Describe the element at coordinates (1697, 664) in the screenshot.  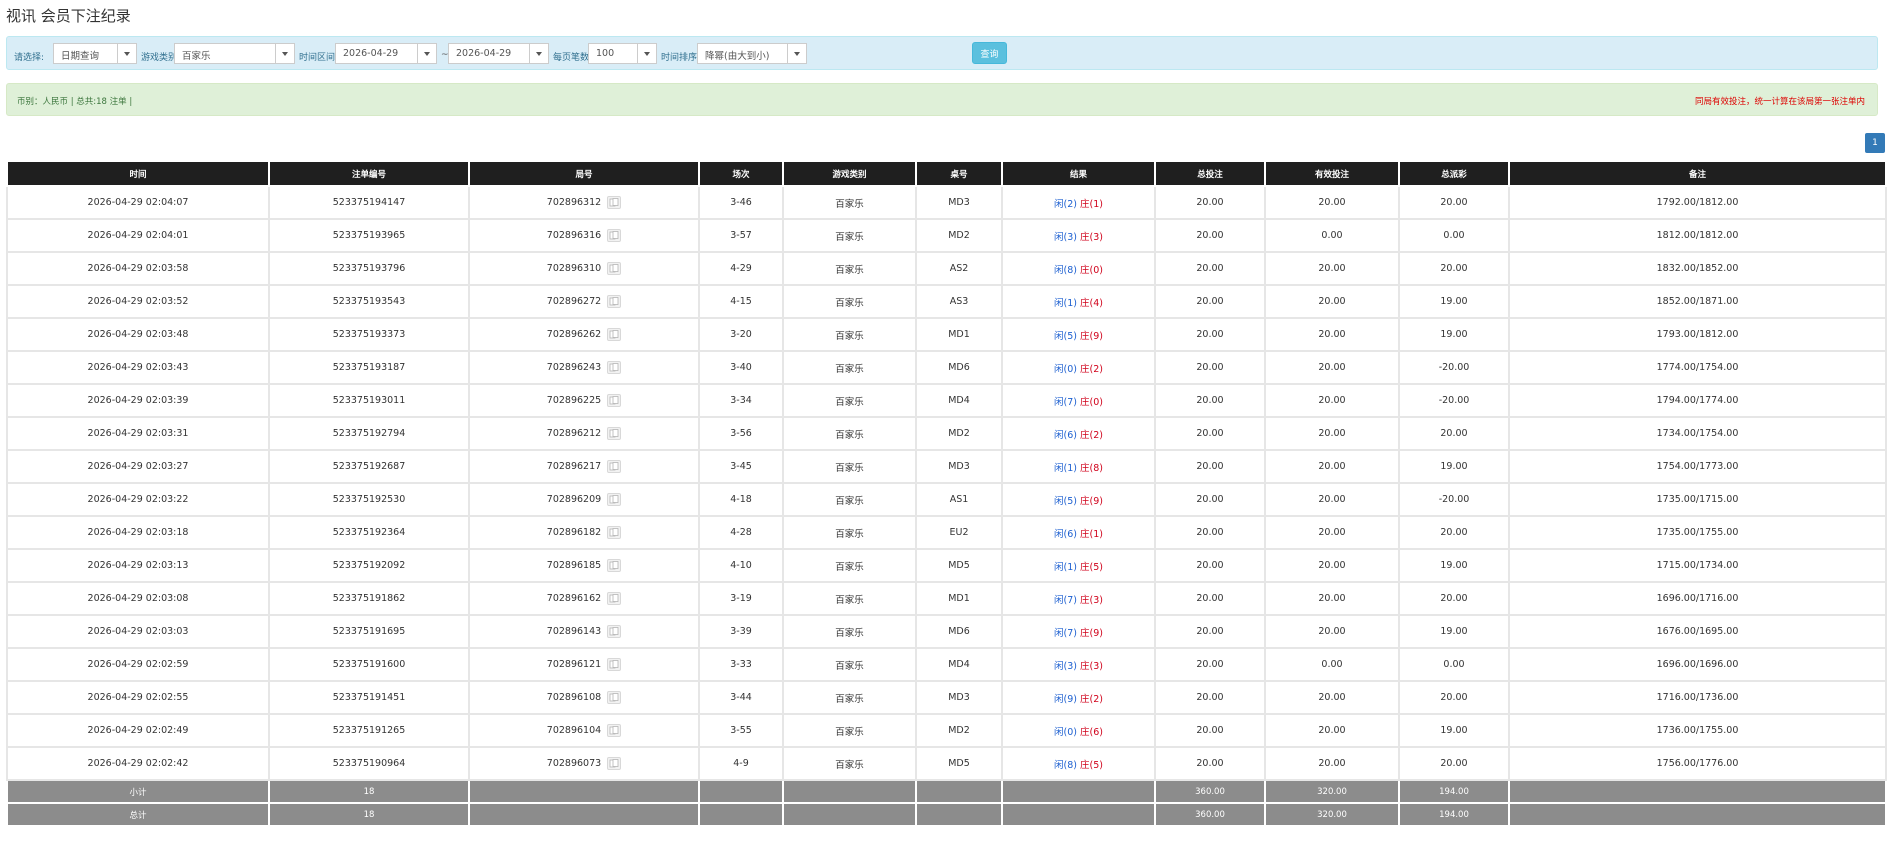
I see `cell-note: 1696.00/1696.00` at that location.